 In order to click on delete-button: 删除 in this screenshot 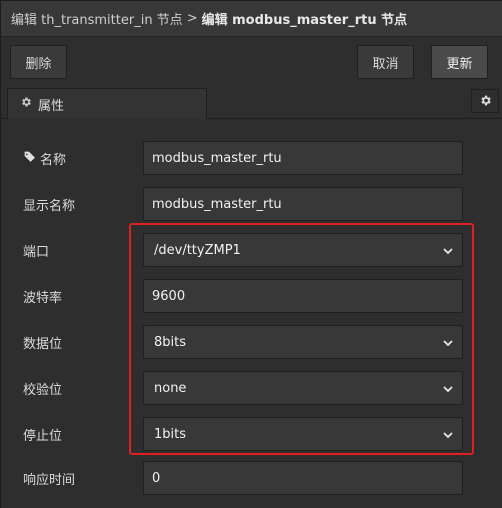, I will do `click(38, 62)`.